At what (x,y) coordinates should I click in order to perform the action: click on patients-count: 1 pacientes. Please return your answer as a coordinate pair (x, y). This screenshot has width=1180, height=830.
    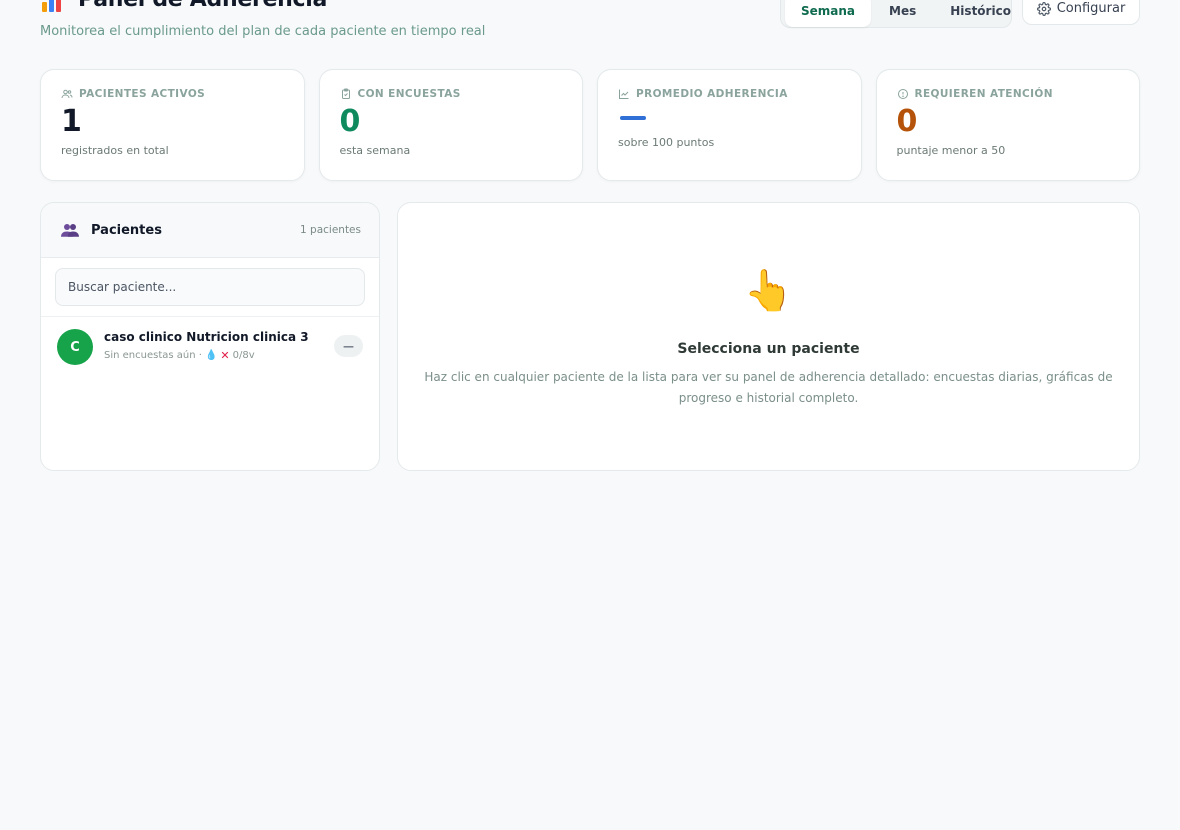
    Looking at the image, I should click on (330, 230).